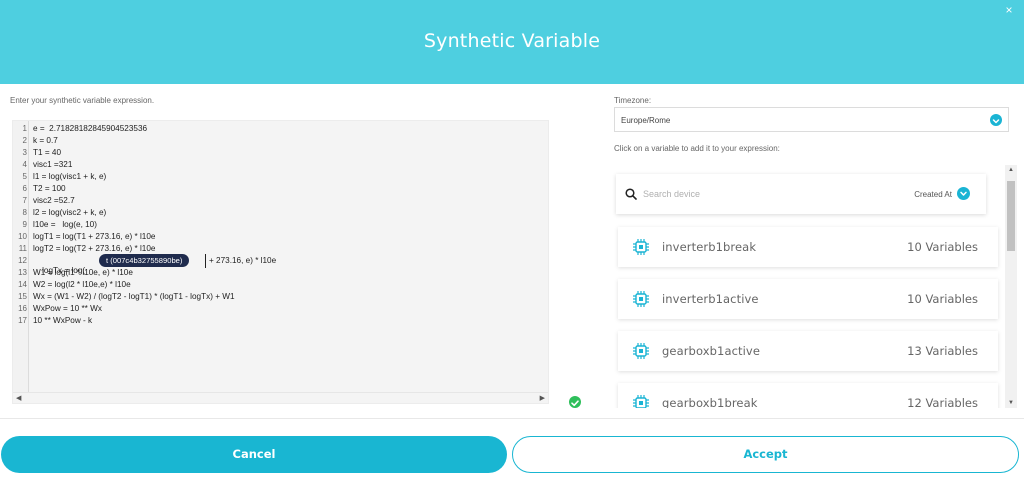 The width and height of the screenshot is (1024, 483). I want to click on code-line: T2 = 100, so click(49, 188).